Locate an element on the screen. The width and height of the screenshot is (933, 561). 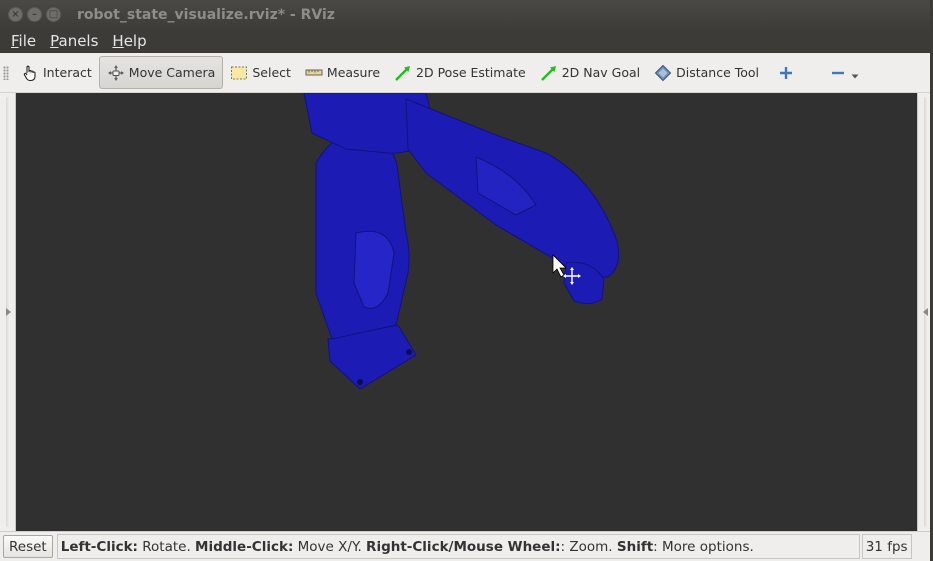
pose-estimate-tool-button: 2D Pose Estimate is located at coordinates (460, 72).